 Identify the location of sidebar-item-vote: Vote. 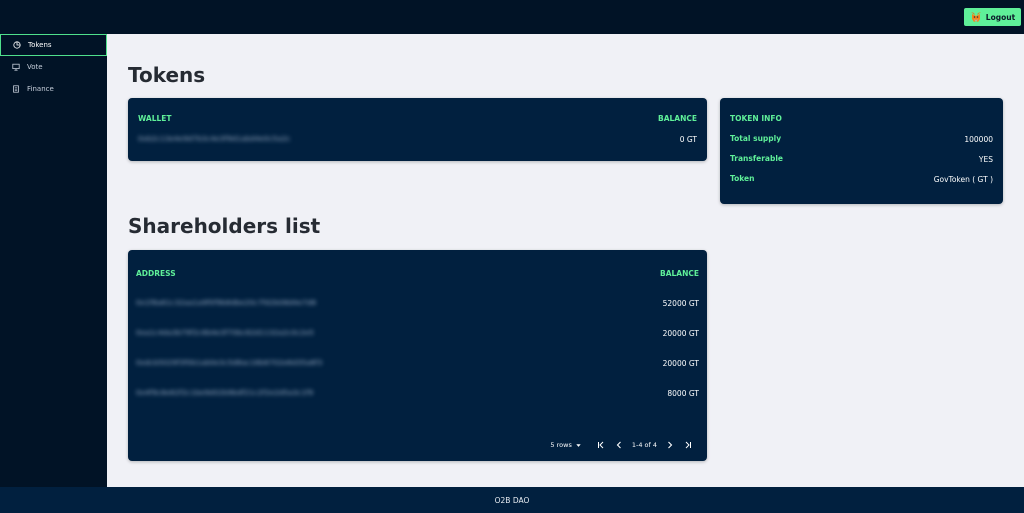
(53, 67).